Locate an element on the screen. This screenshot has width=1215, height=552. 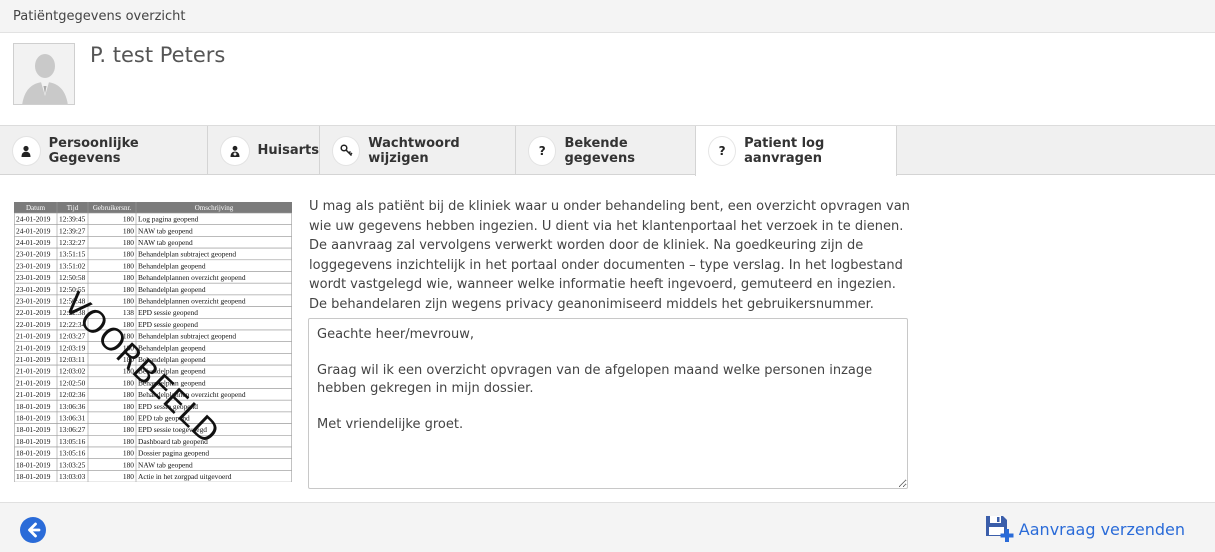
tab-patient-log-aanvragen: ? Patient log aanvragen is located at coordinates (796, 151).